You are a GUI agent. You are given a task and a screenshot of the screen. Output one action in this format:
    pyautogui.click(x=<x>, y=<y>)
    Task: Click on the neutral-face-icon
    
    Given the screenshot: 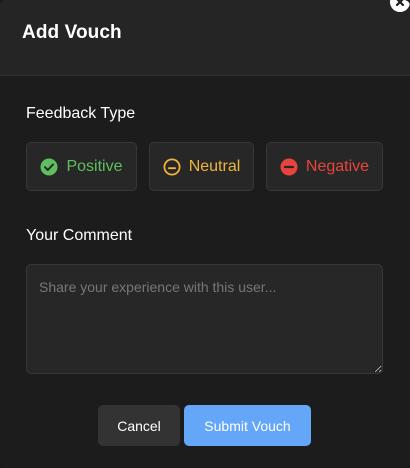 What is the action you would take?
    pyautogui.click(x=172, y=166)
    